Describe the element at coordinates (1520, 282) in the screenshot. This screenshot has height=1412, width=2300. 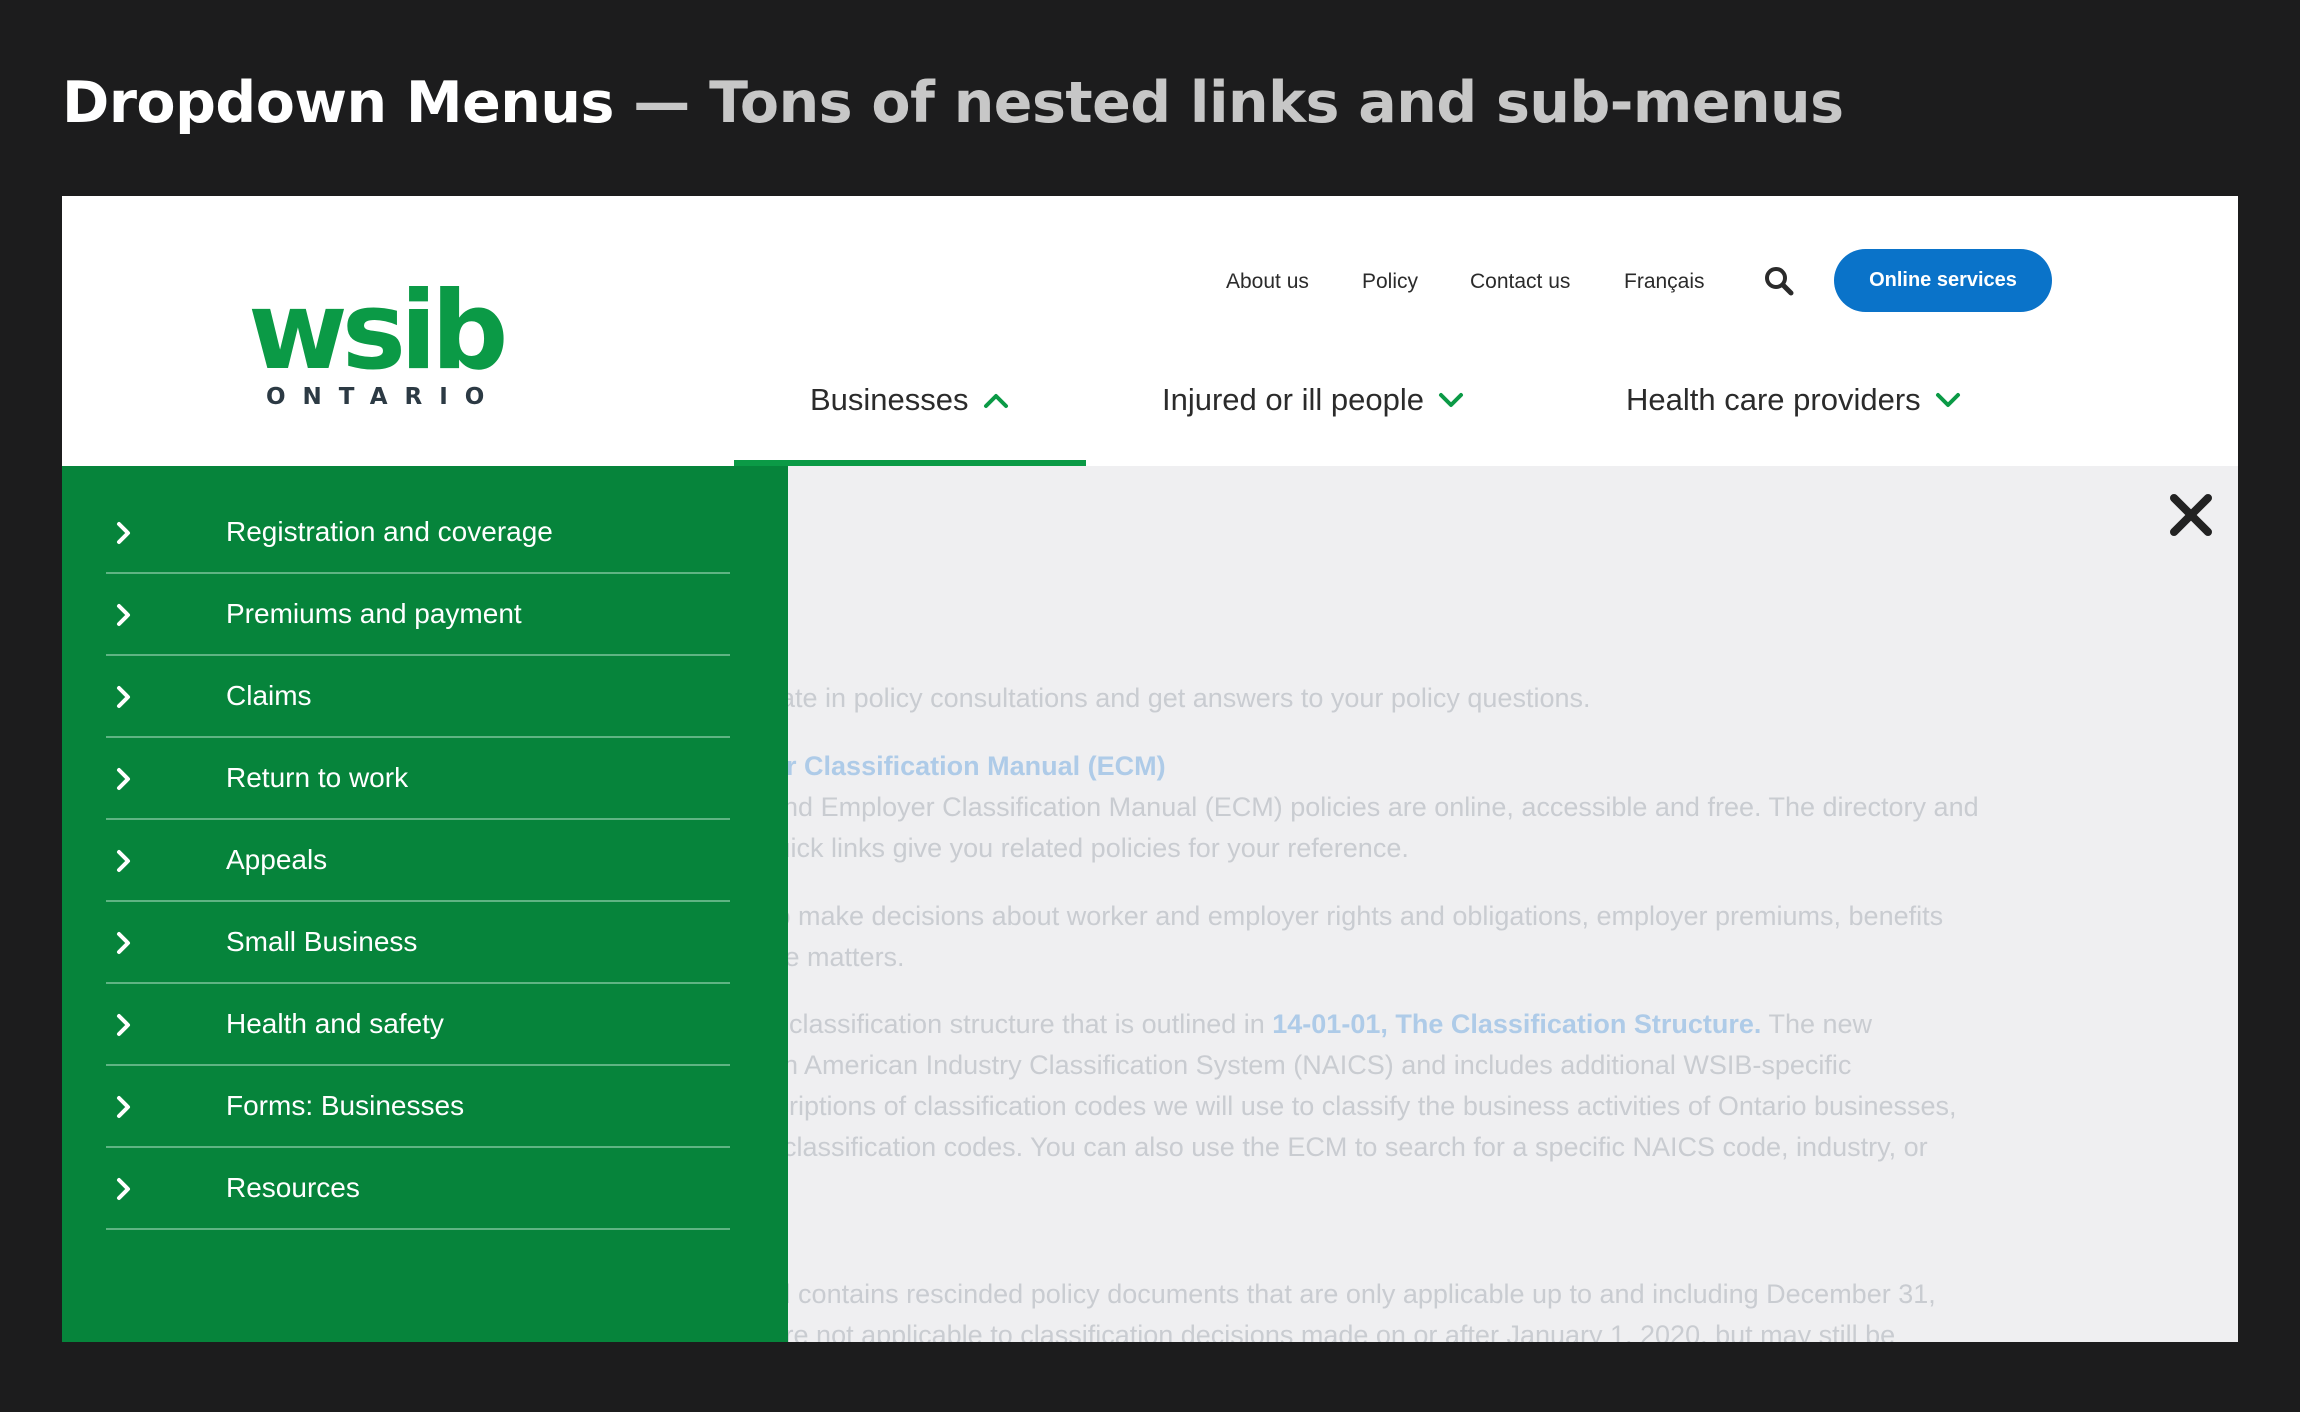
I see `utility-link-contact: Contact us` at that location.